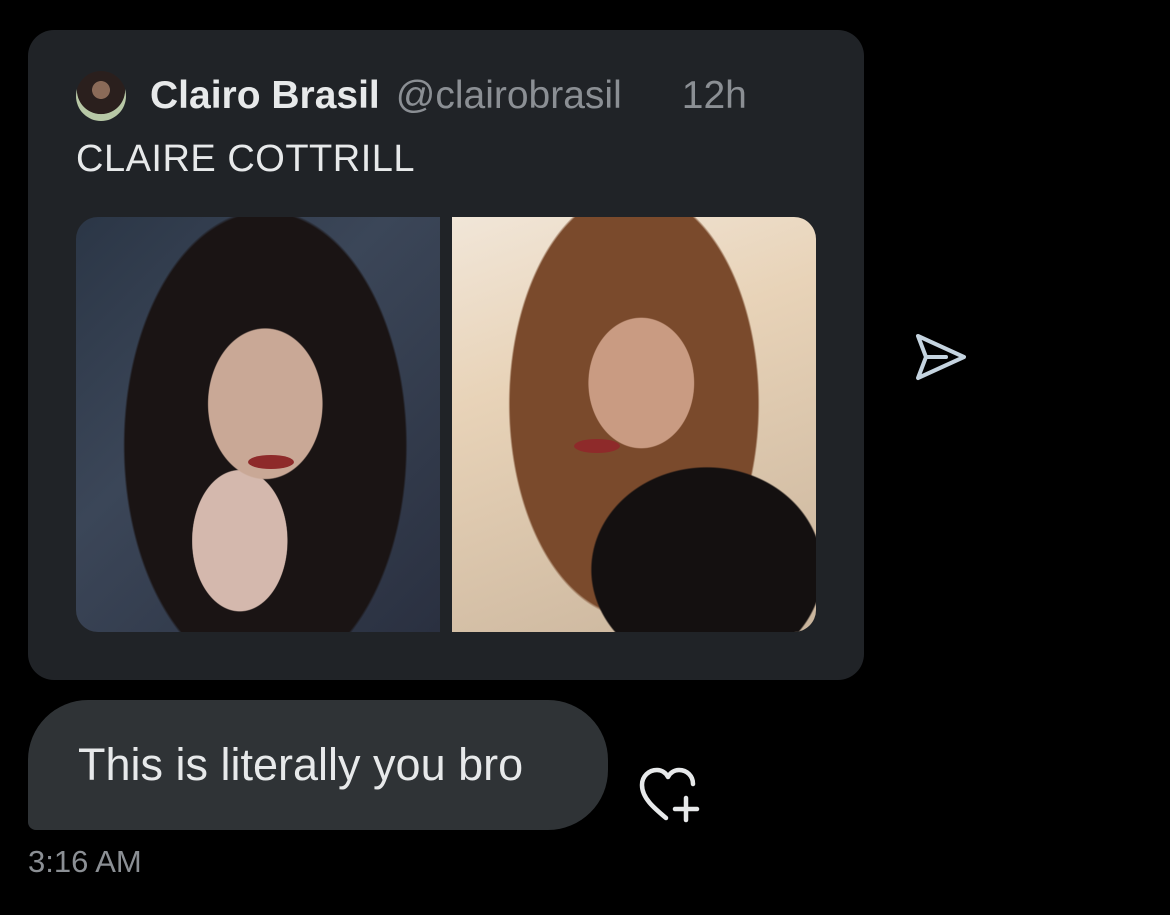 This screenshot has height=915, width=1170. What do you see at coordinates (85, 861) in the screenshot?
I see `message-timestamp: 3:16 AM` at bounding box center [85, 861].